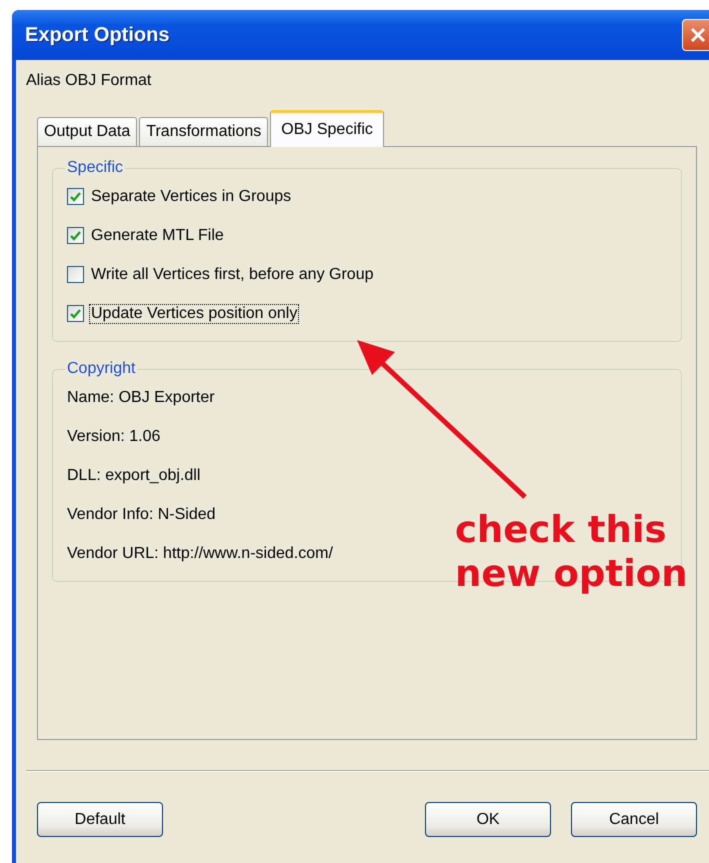  I want to click on dialog-button: Default, so click(100, 819).